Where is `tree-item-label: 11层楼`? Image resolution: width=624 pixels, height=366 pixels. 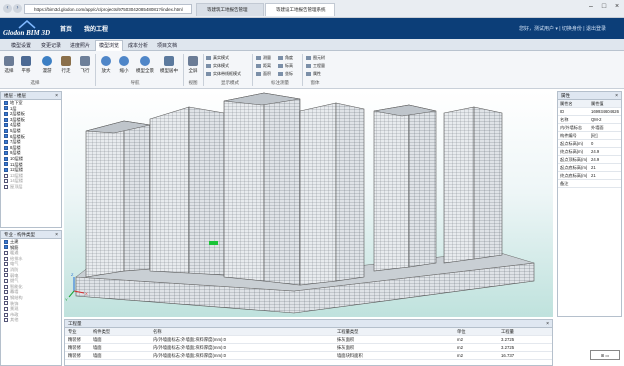 tree-item-label: 11层楼 is located at coordinates (16, 164).